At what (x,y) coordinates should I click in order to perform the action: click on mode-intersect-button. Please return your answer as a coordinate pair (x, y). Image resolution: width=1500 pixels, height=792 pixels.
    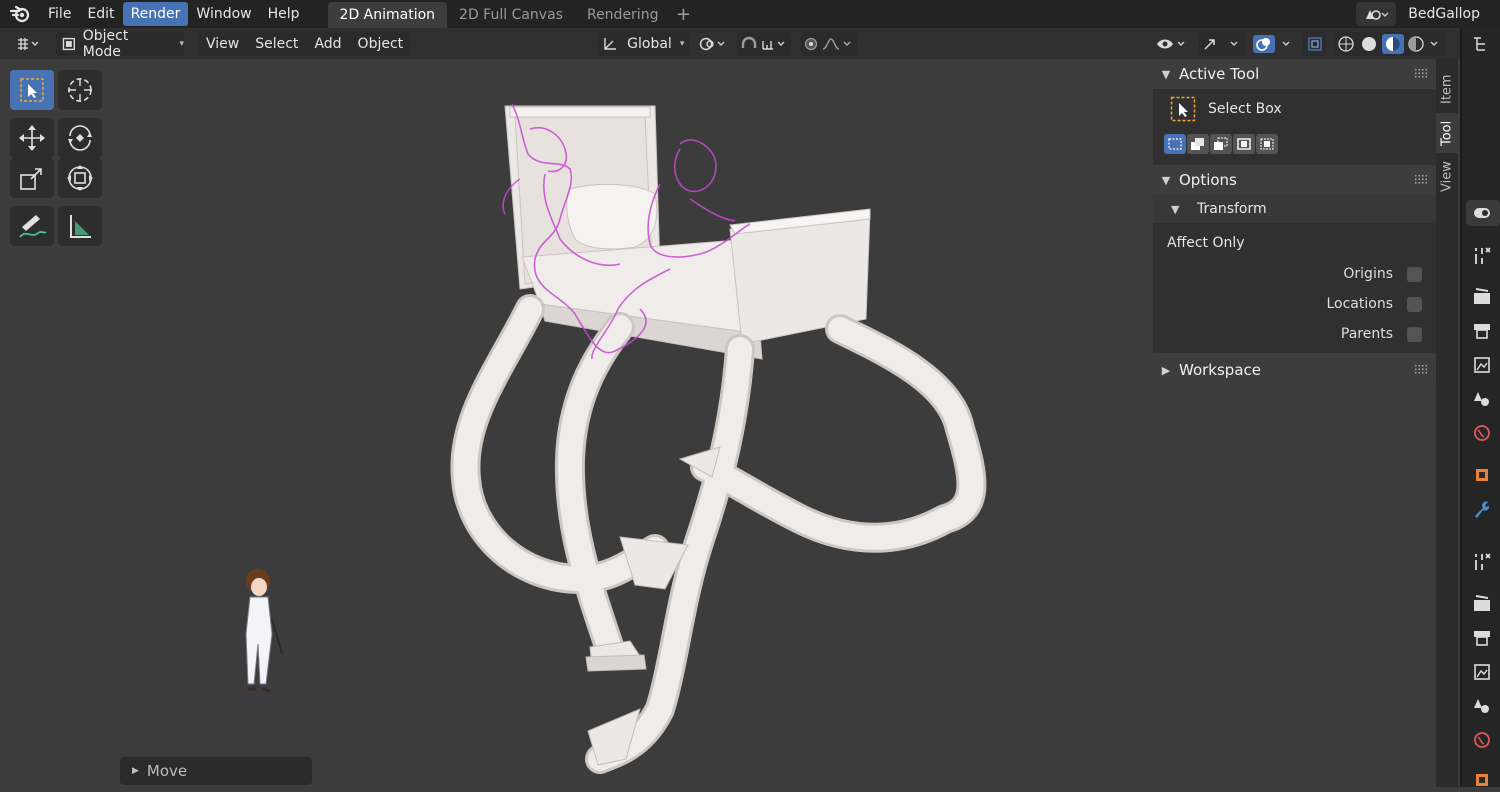
    Looking at the image, I should click on (1267, 144).